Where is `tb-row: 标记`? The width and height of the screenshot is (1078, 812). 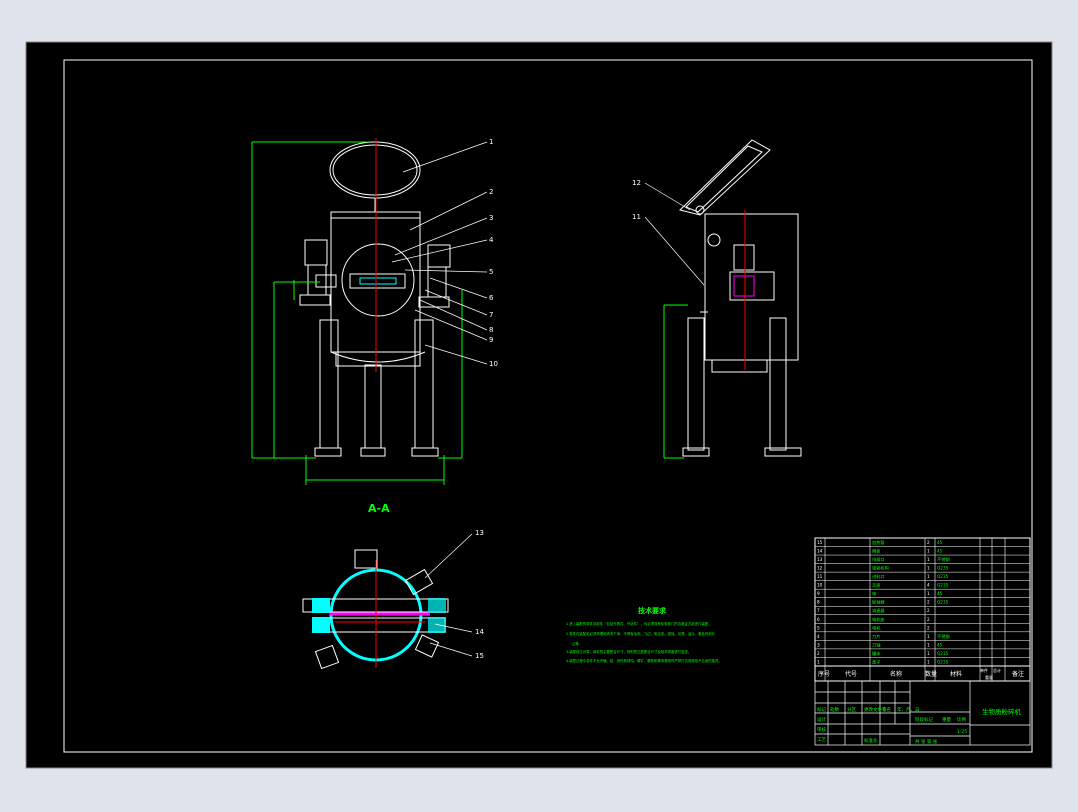 tb-row: 标记 is located at coordinates (821, 709).